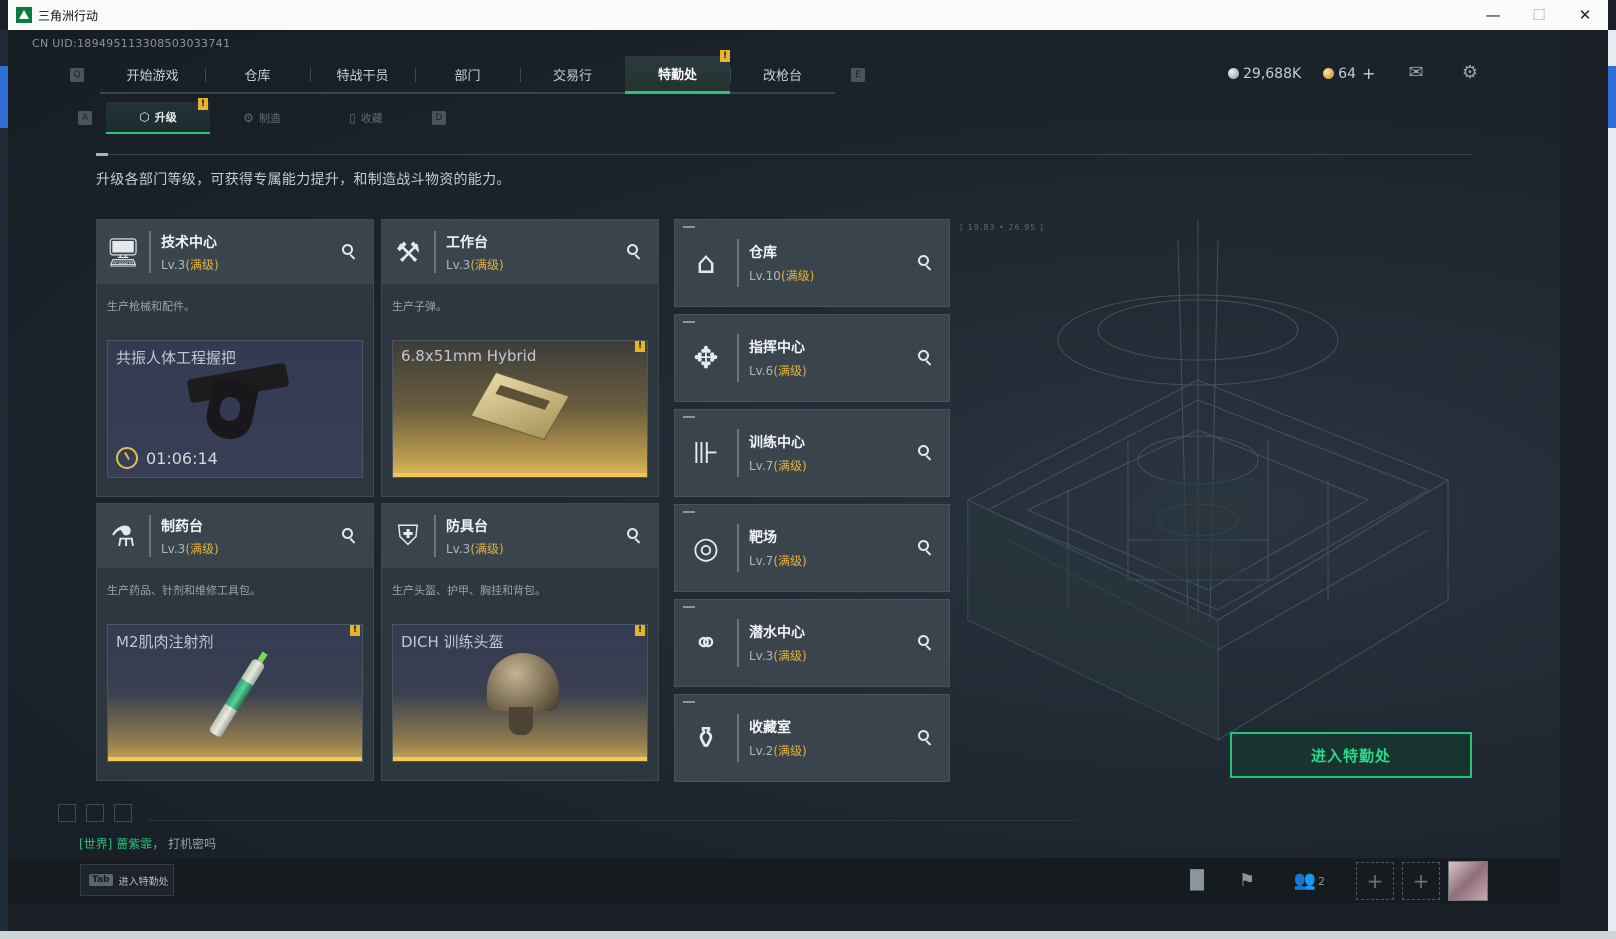  What do you see at coordinates (1612, 484) in the screenshot?
I see `desktop-edge-right` at bounding box center [1612, 484].